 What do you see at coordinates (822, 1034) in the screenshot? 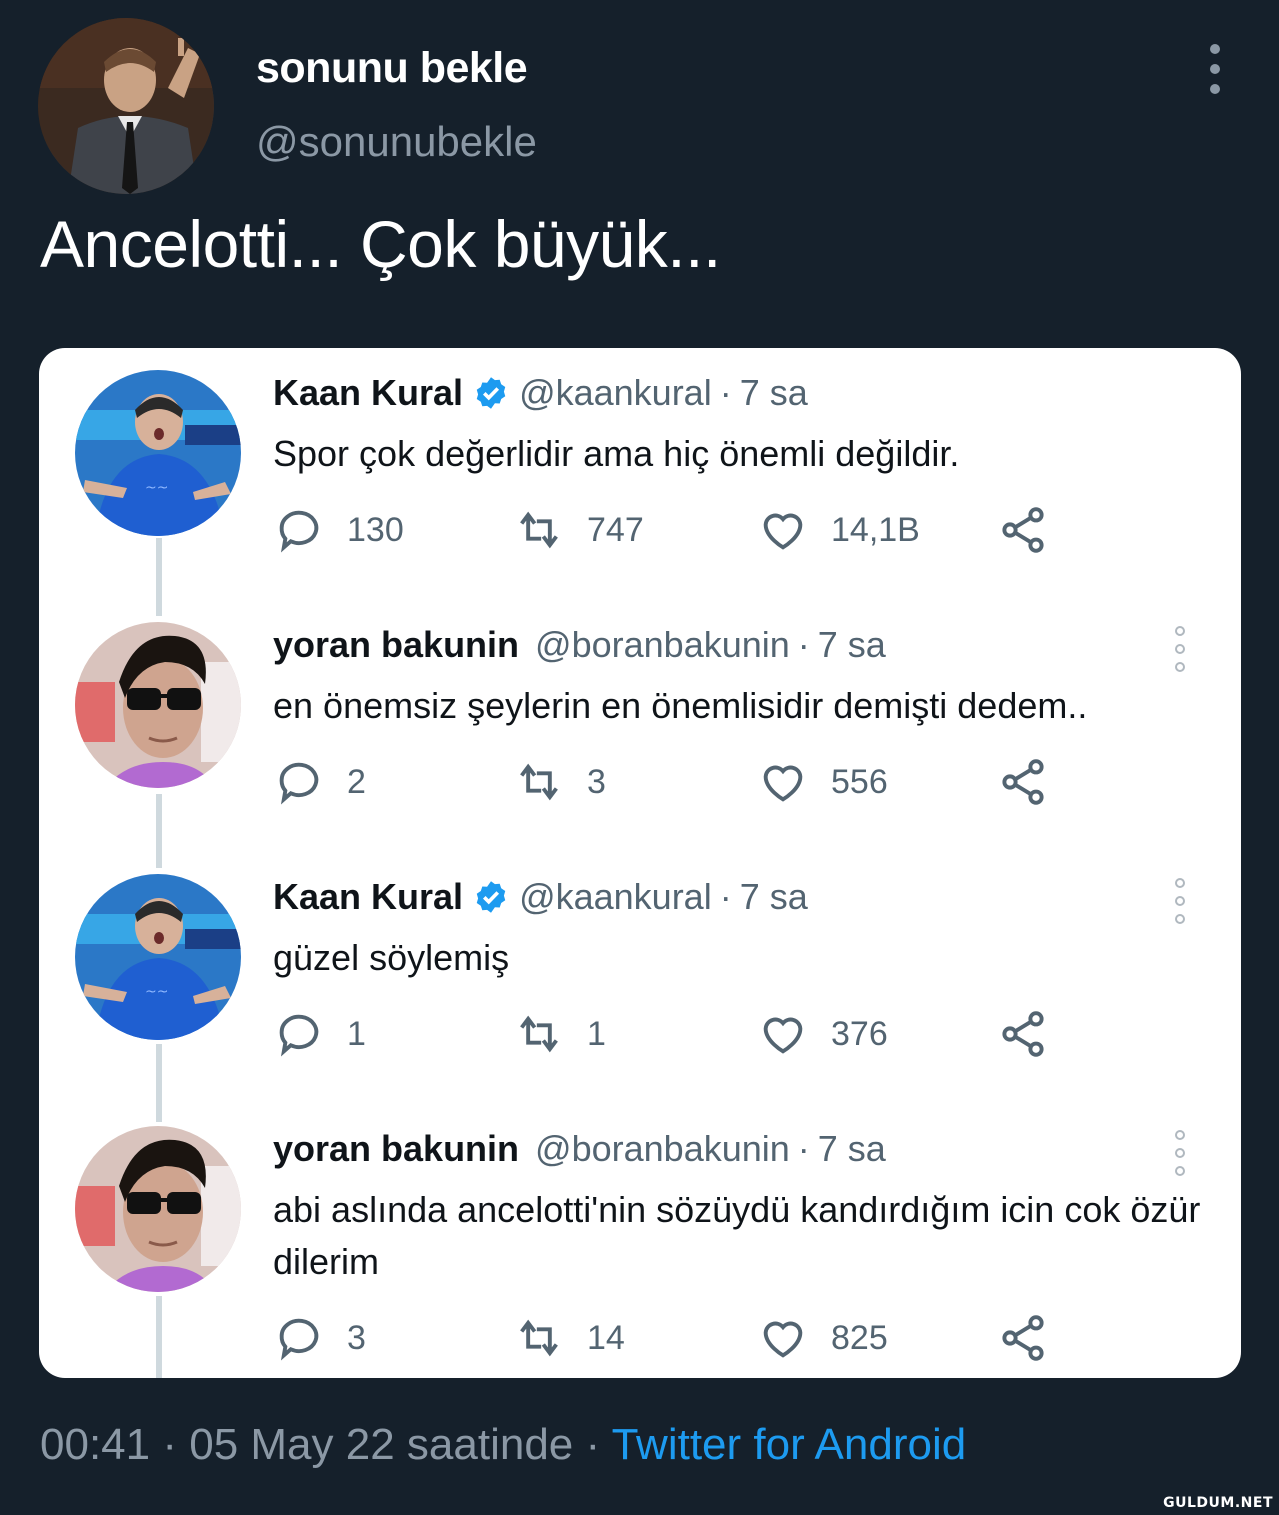
I see `like-button: 376` at bounding box center [822, 1034].